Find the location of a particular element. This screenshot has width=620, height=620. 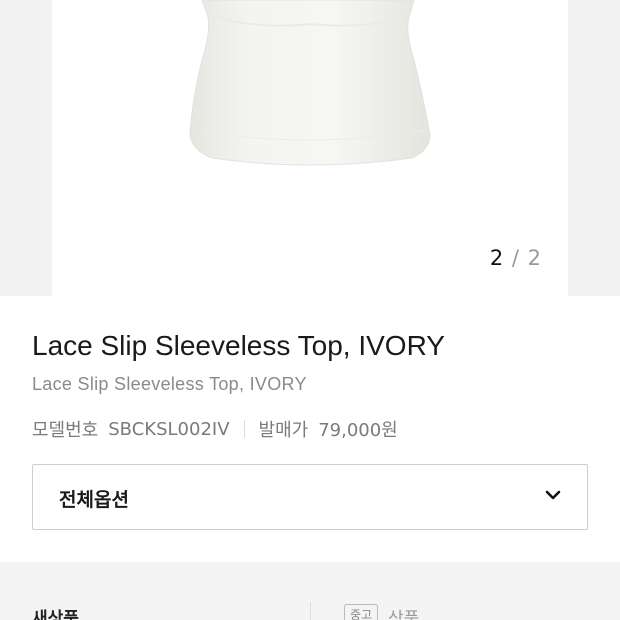

product-subtitle: Lace Slip Sleeveless Top, IVORY is located at coordinates (169, 384).